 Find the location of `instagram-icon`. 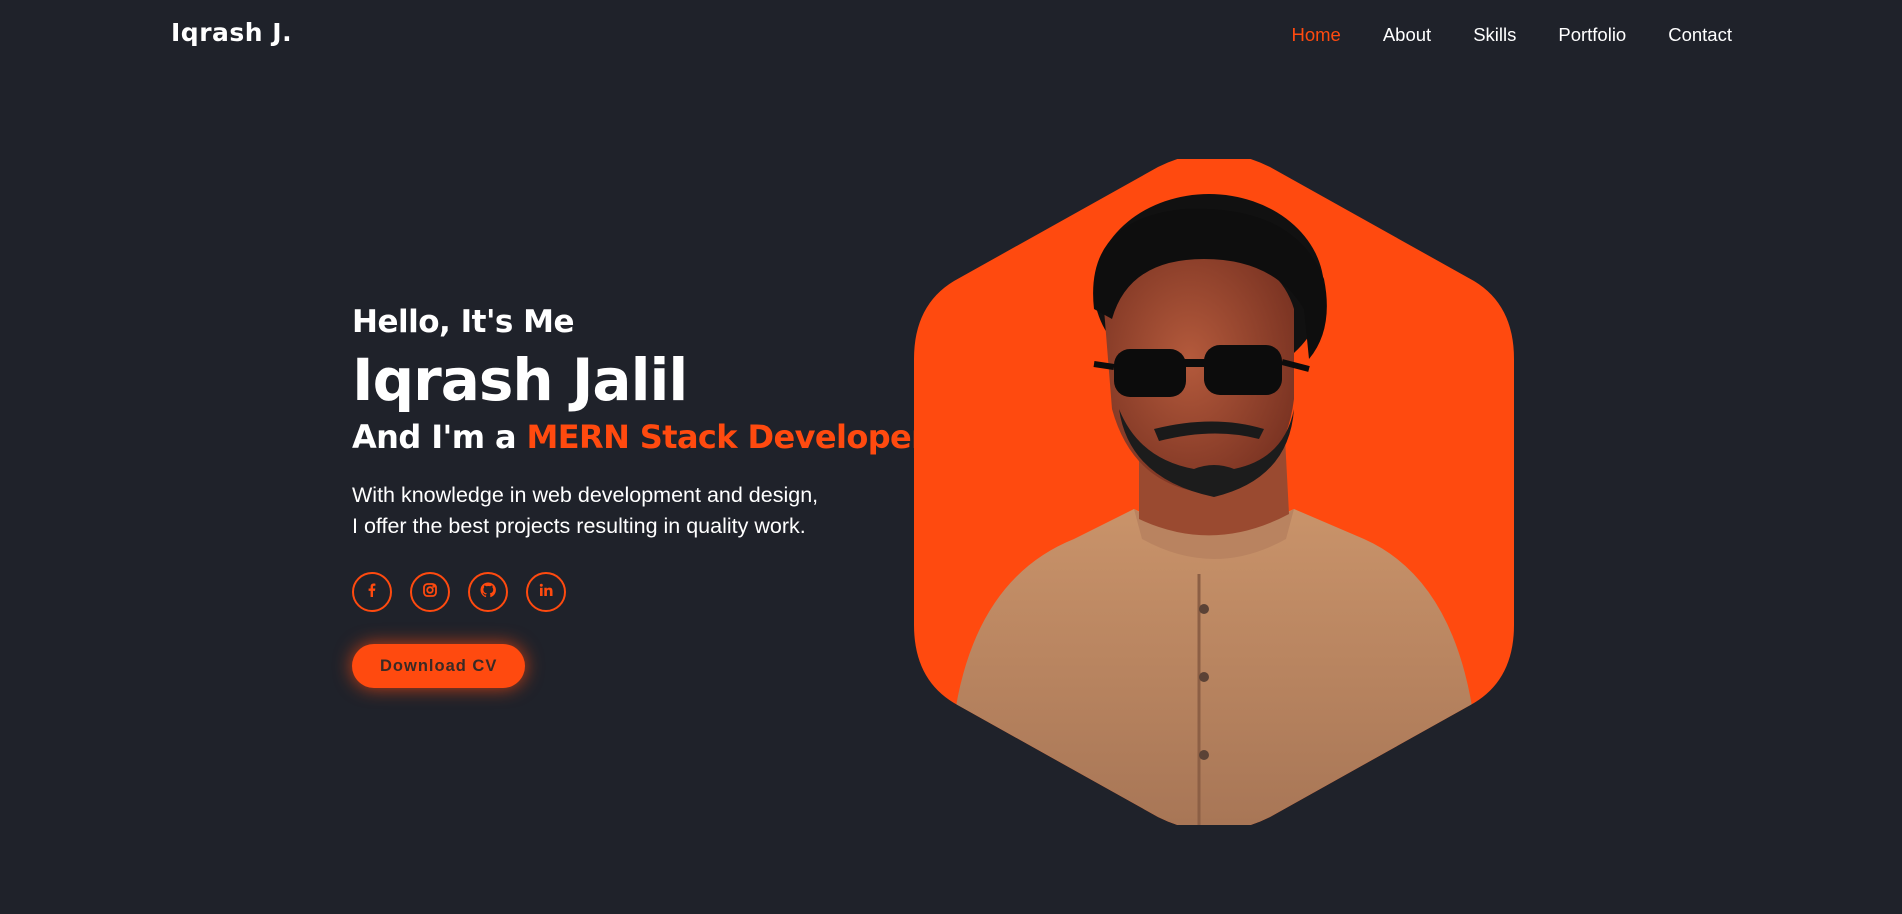

instagram-icon is located at coordinates (430, 592).